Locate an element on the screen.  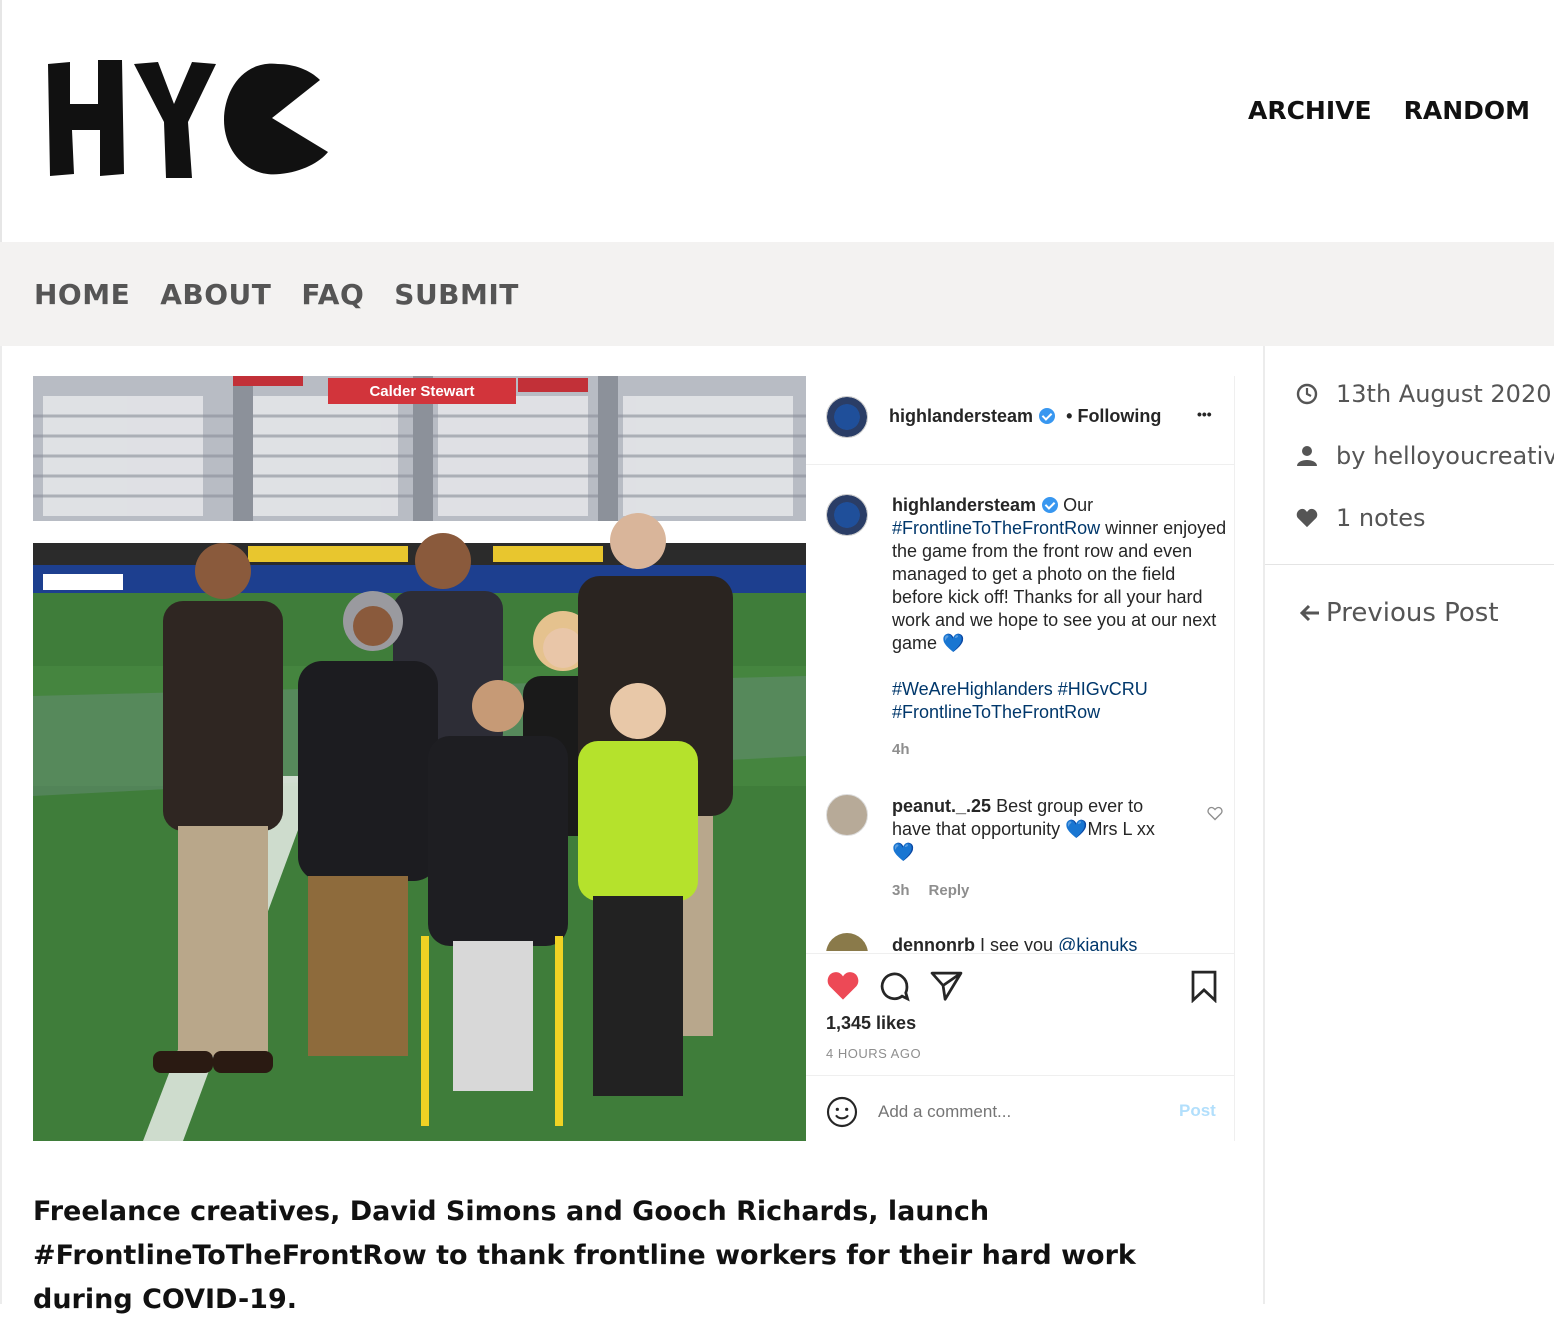
heart-icon is located at coordinates (1307, 518).